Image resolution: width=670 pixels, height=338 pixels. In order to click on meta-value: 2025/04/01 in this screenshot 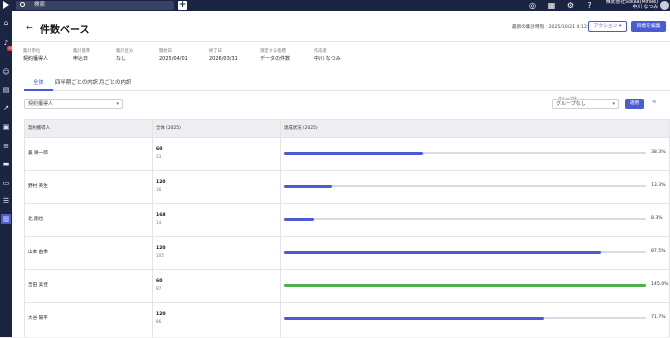, I will do `click(173, 59)`.